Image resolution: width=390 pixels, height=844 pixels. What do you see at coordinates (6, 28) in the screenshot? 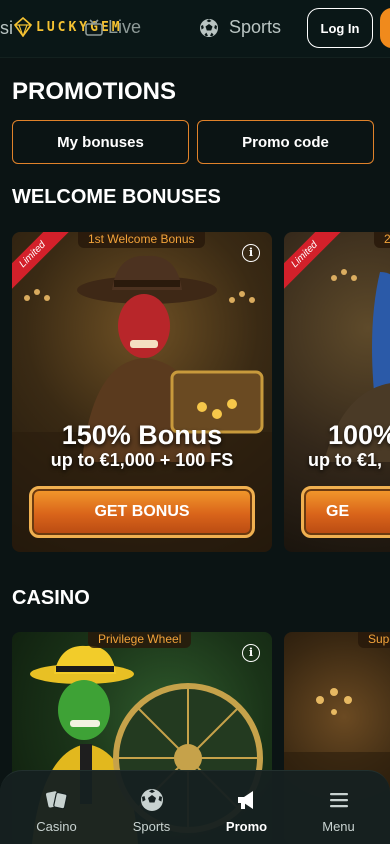
I see `nav-casino-link: asi` at bounding box center [6, 28].